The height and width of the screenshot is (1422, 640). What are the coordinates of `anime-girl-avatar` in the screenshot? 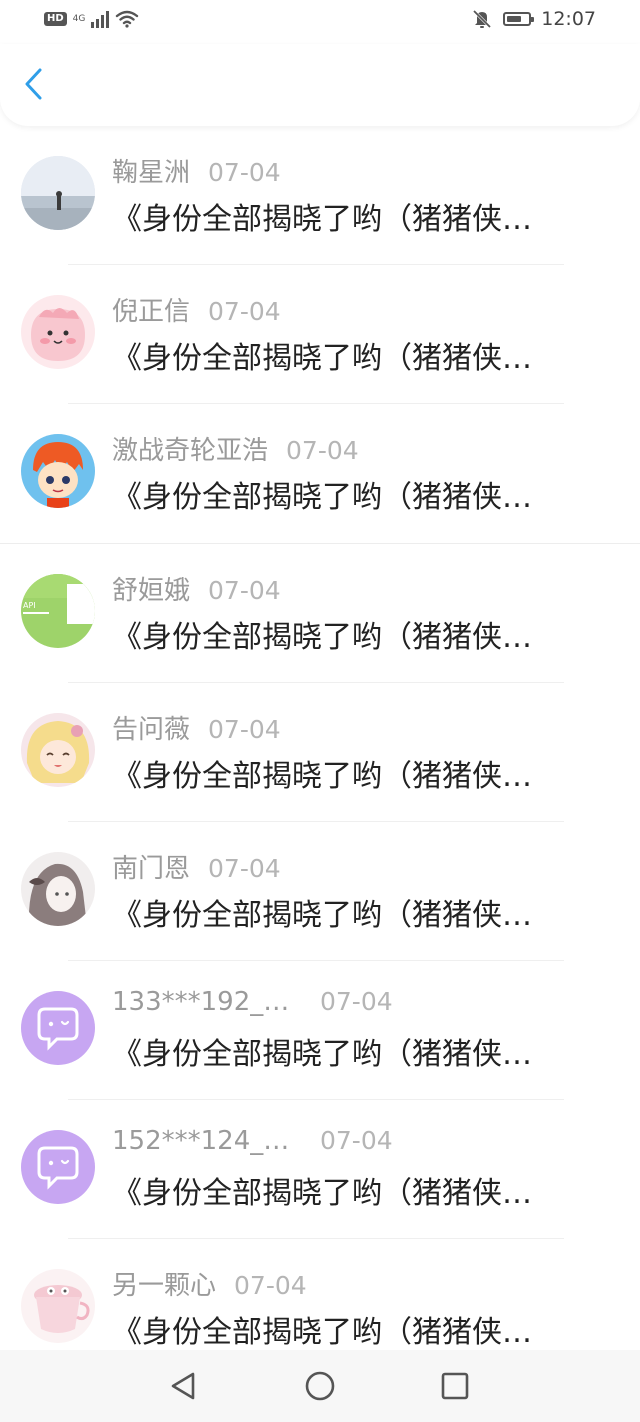 It's located at (58, 750).